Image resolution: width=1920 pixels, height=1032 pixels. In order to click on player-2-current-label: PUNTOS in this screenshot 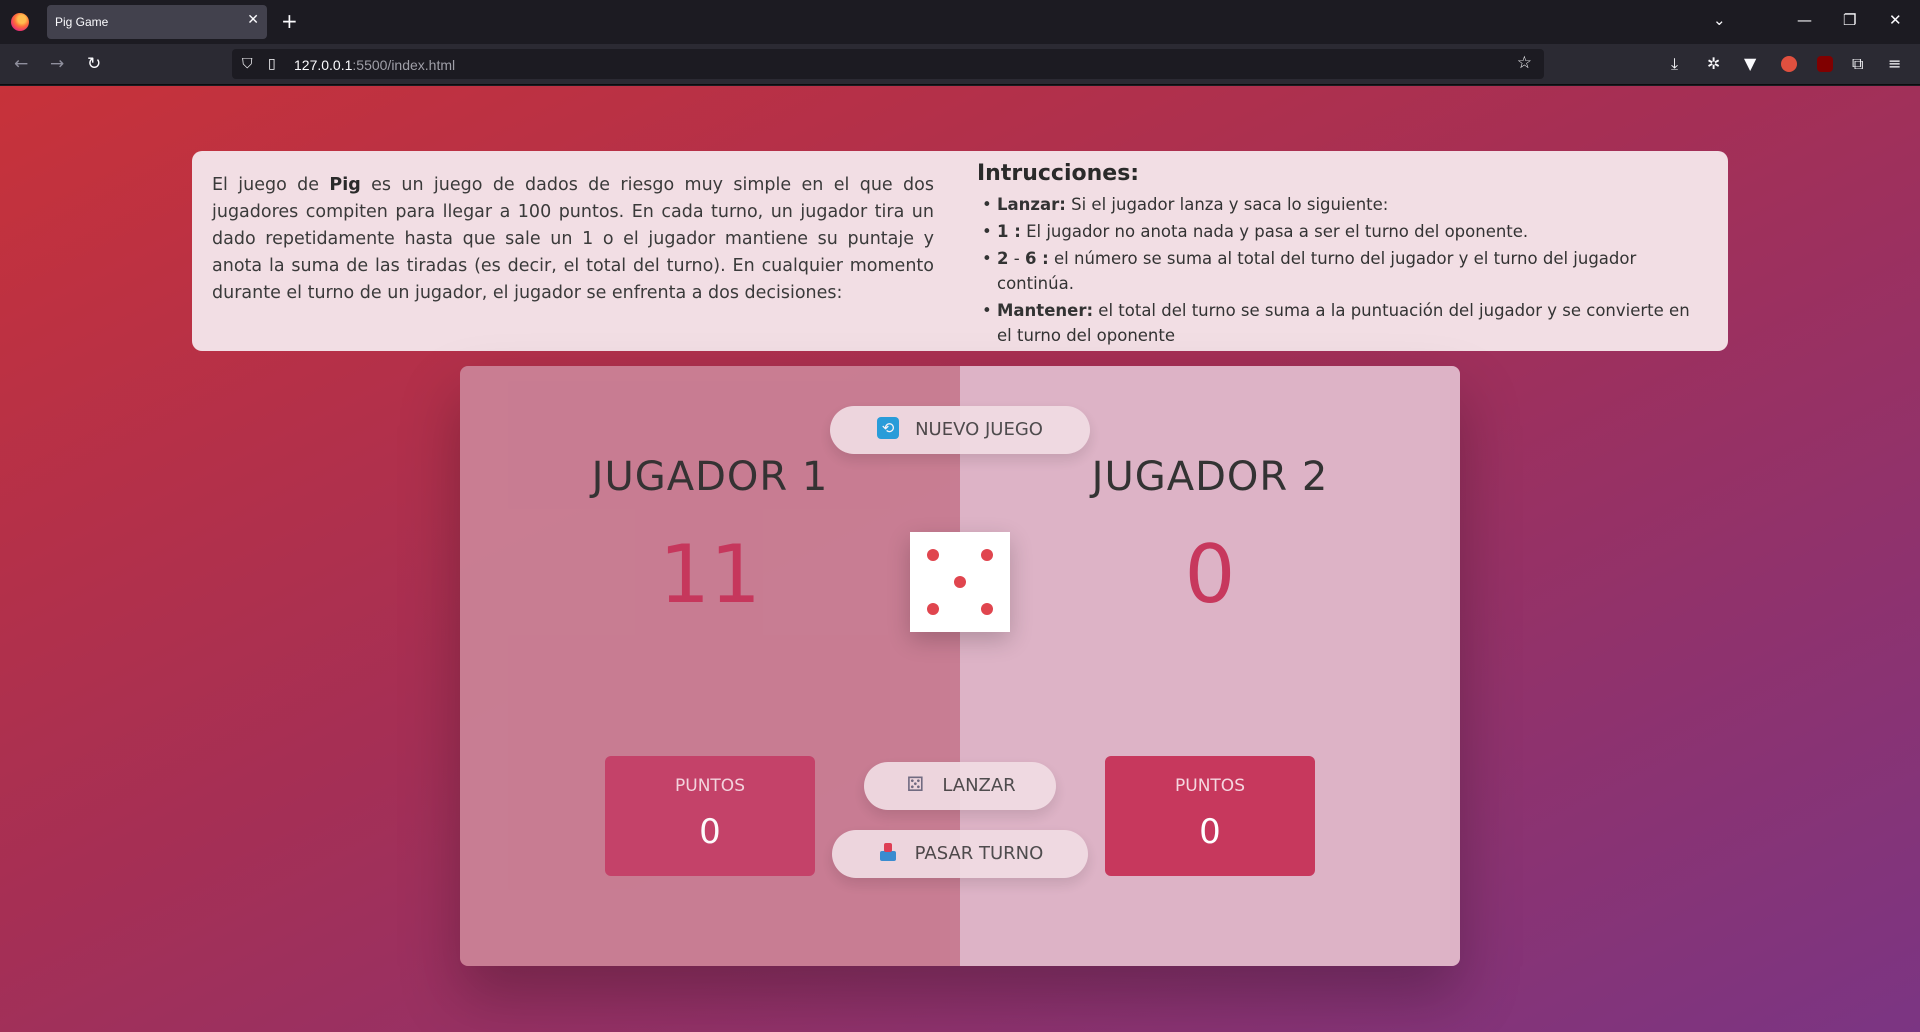, I will do `click(1210, 786)`.